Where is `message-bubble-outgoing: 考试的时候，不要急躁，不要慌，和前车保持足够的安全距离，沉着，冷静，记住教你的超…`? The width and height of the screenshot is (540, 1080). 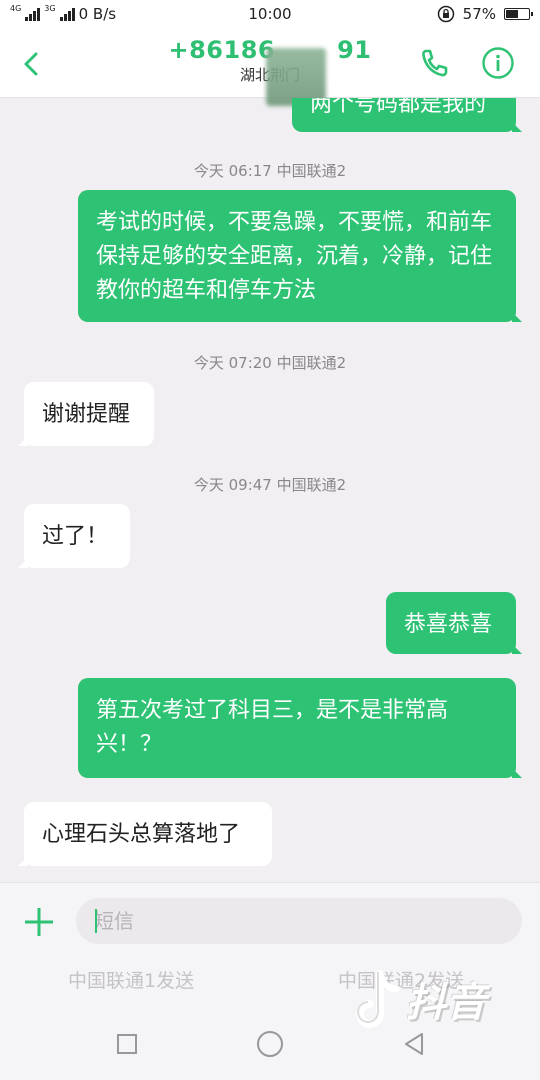 message-bubble-outgoing: 考试的时候，不要急躁，不要慌，和前车保持足够的安全距离，沉着，冷静，记住教你的超… is located at coordinates (300, 256).